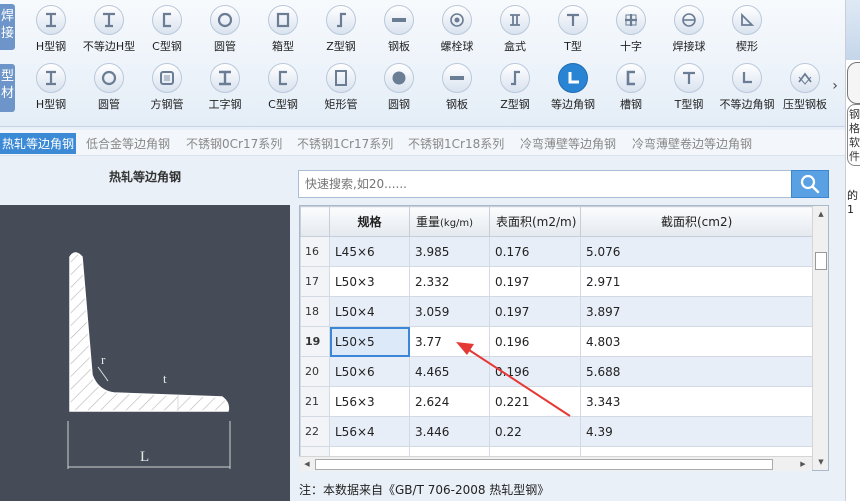  What do you see at coordinates (573, 29) in the screenshot?
I see `tool-t-section: T型` at bounding box center [573, 29].